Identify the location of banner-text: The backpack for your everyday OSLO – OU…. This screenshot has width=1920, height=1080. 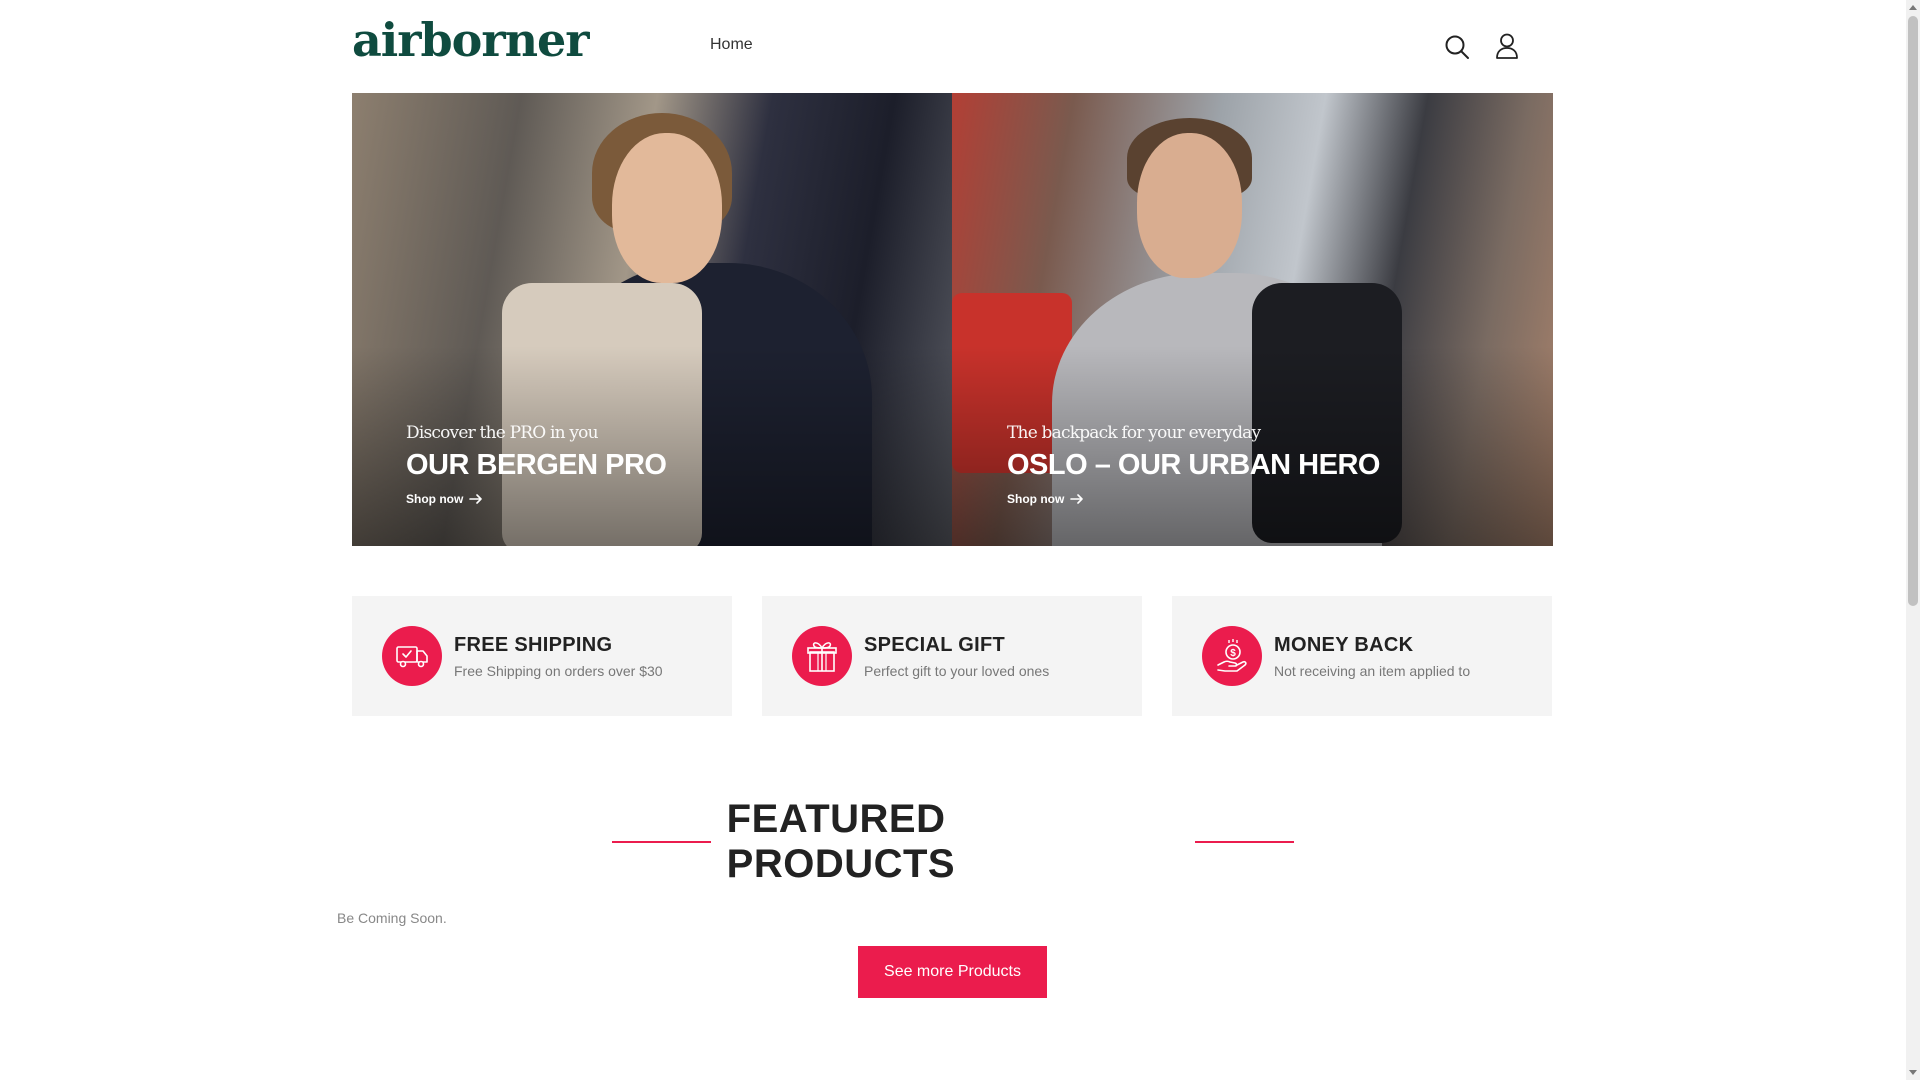
(1193, 465).